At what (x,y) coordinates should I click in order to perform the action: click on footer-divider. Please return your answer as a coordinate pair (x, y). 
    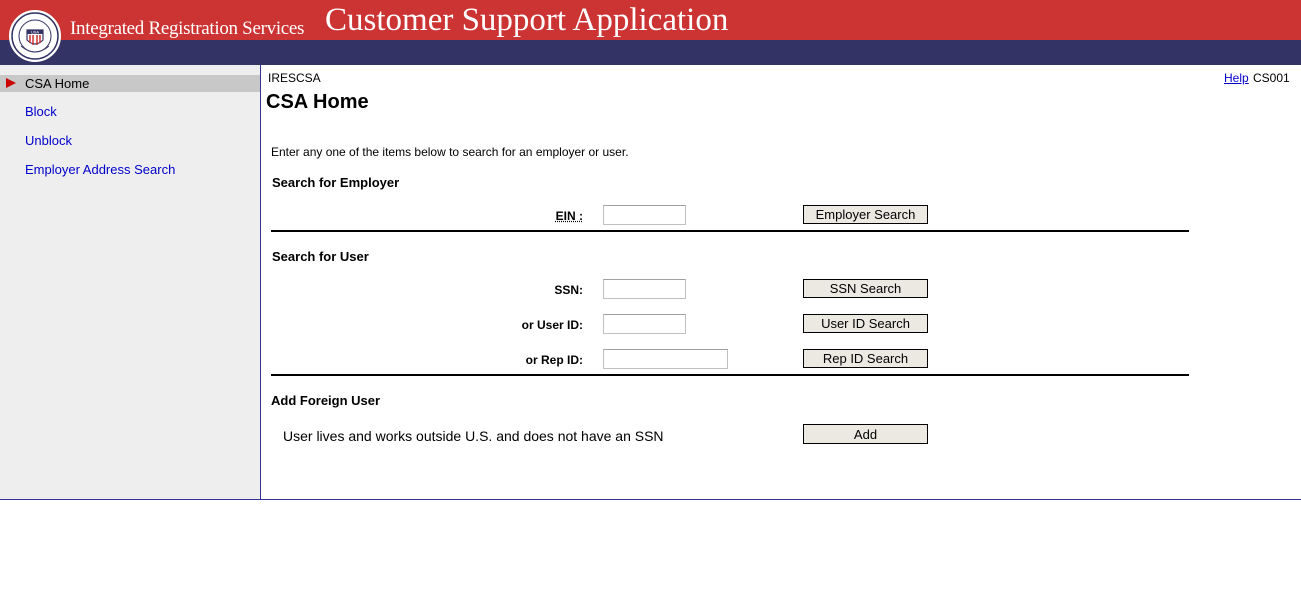
    Looking at the image, I should click on (650, 499).